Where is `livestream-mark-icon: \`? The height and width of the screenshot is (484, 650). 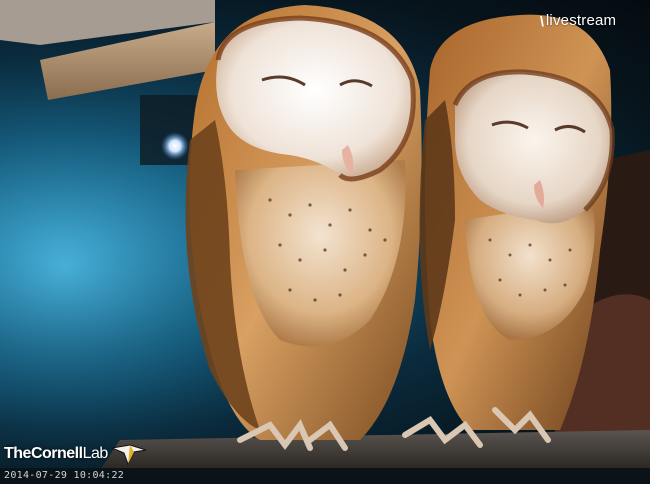
livestream-mark-icon: \ is located at coordinates (542, 20).